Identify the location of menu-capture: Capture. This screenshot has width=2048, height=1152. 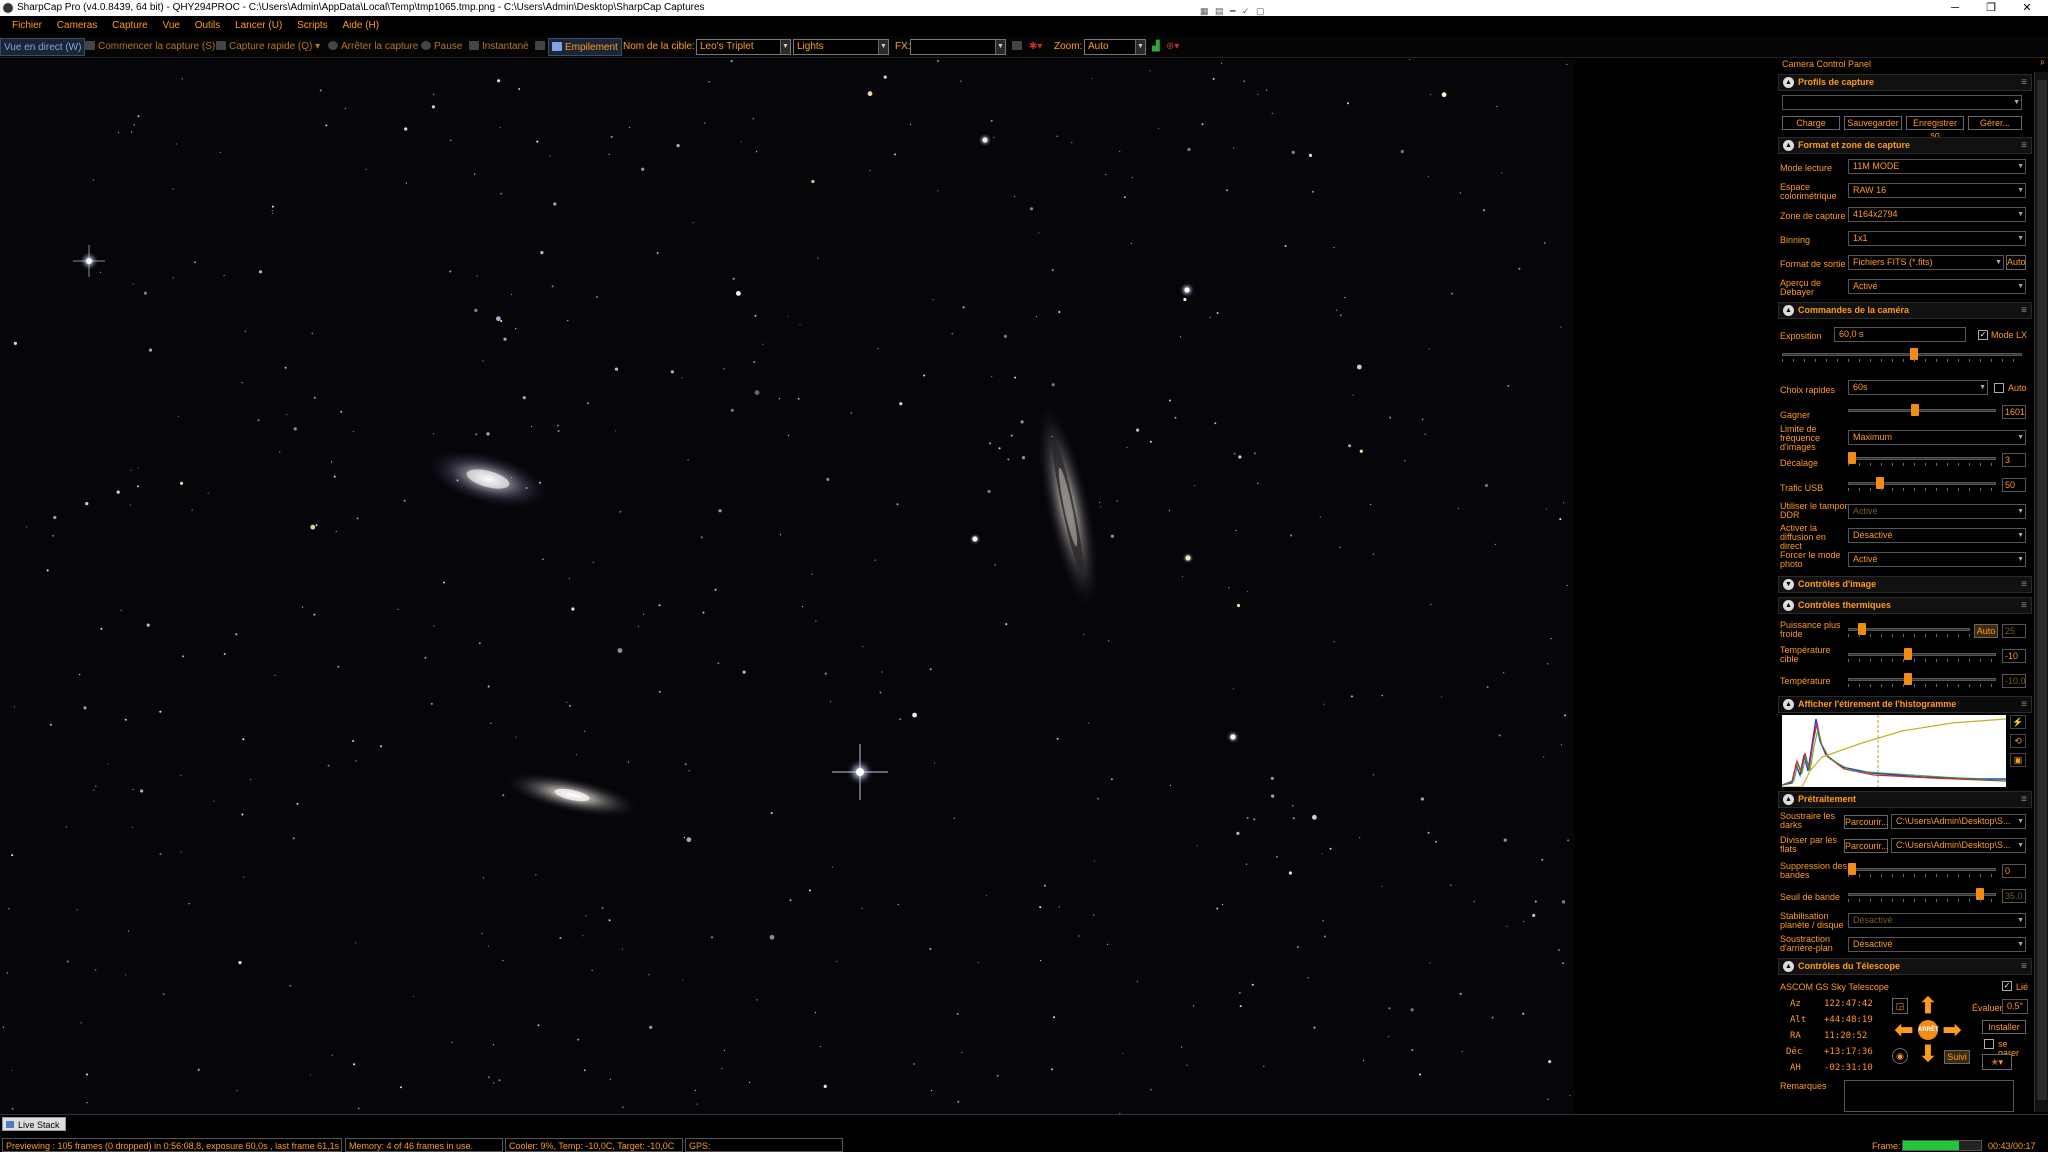
(130, 26).